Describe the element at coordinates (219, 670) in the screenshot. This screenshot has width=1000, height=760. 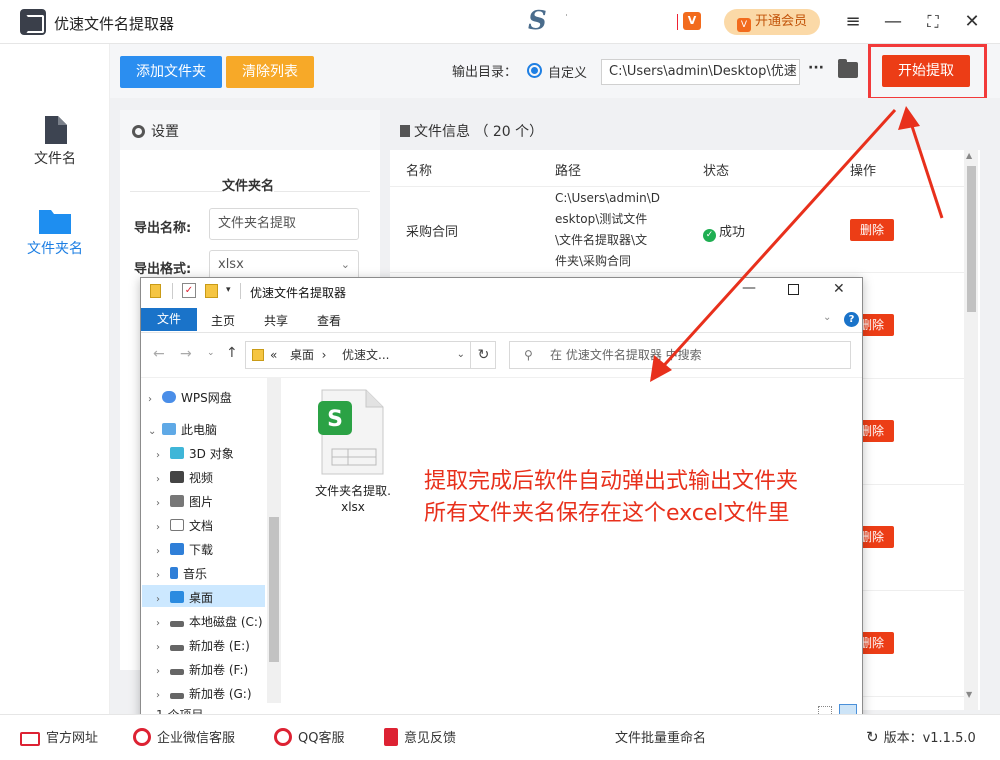
I see `tree-label: 新加卷 (F:)` at that location.